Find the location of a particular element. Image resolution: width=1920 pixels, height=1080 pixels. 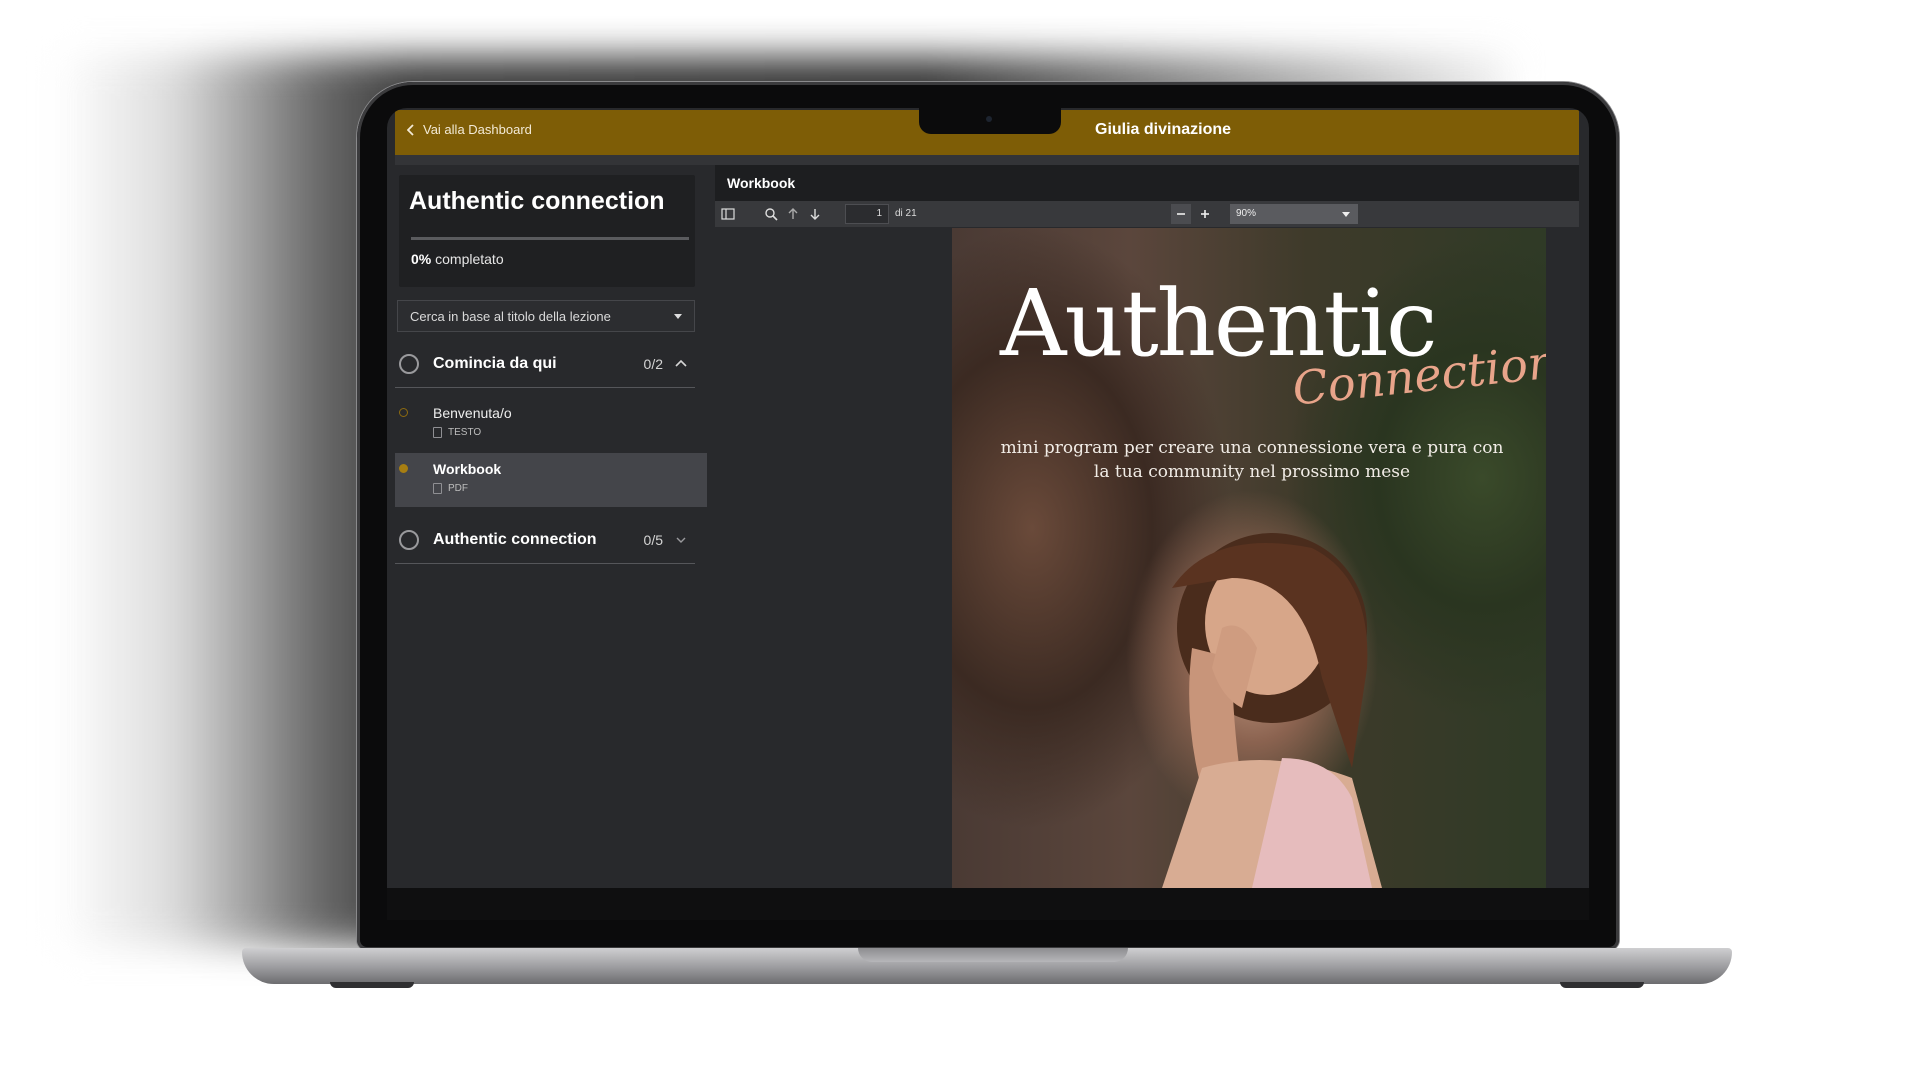

section-authentic-connection: Authentic connection 0/5 is located at coordinates (545, 540).